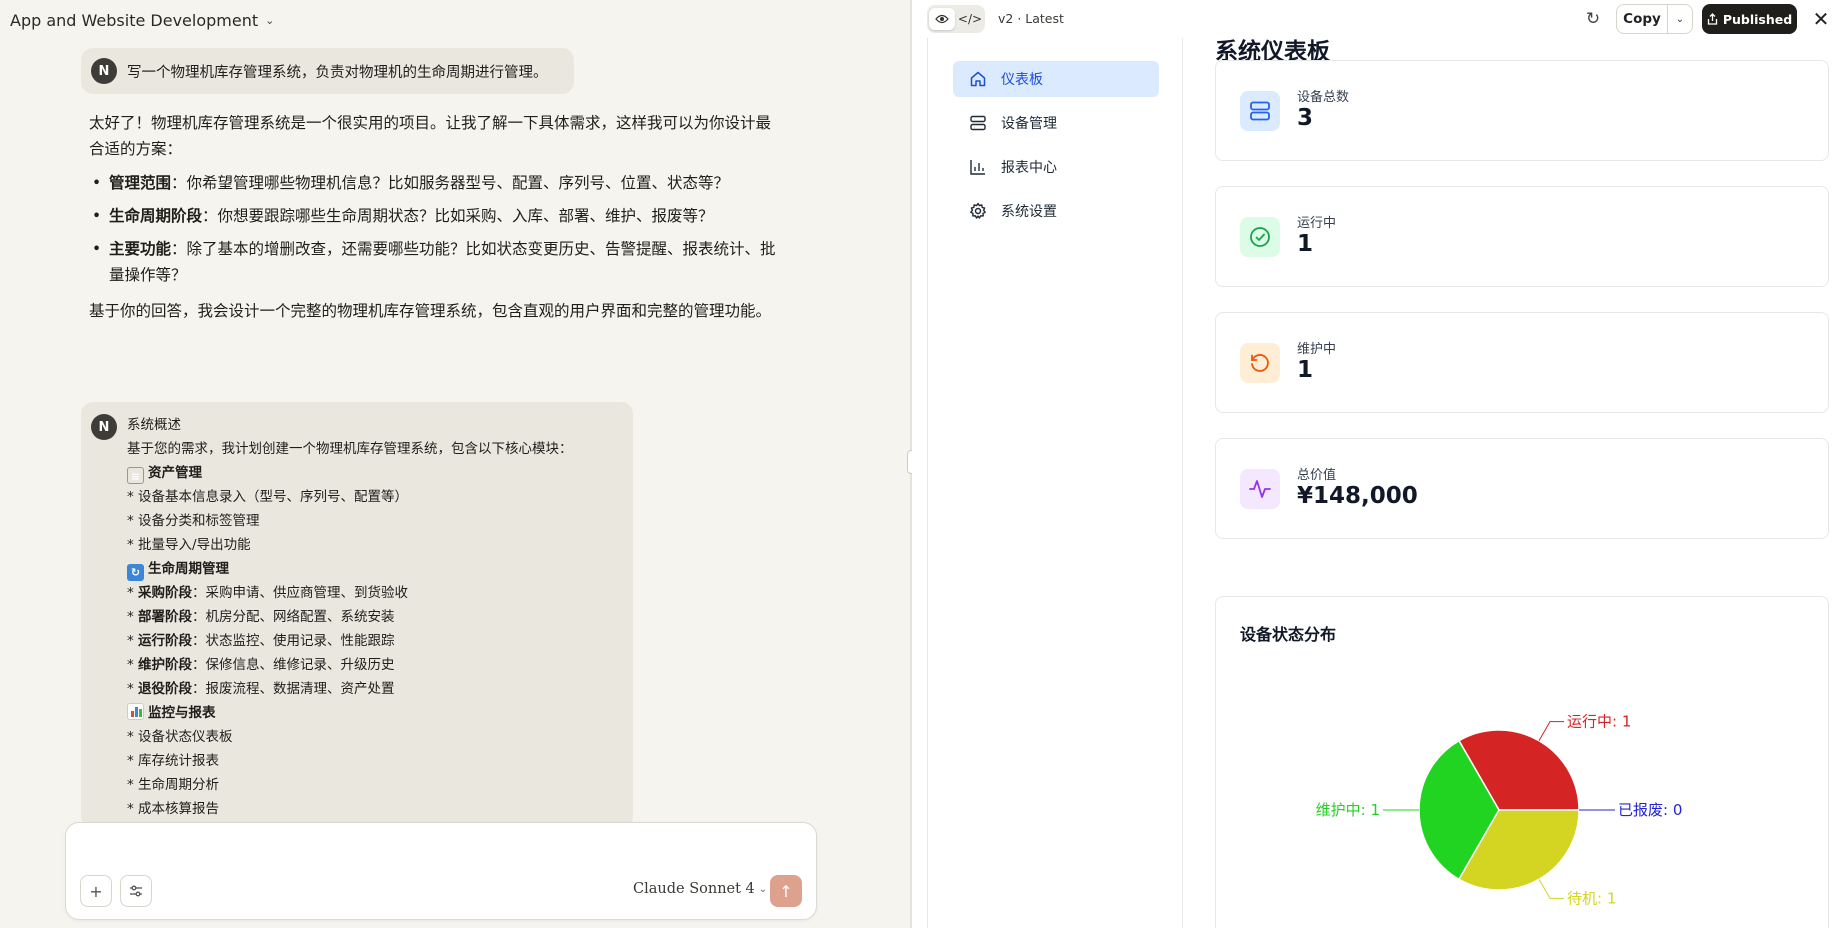  I want to click on stat-card-total-value: 总价值 ¥148,000, so click(1522, 488).